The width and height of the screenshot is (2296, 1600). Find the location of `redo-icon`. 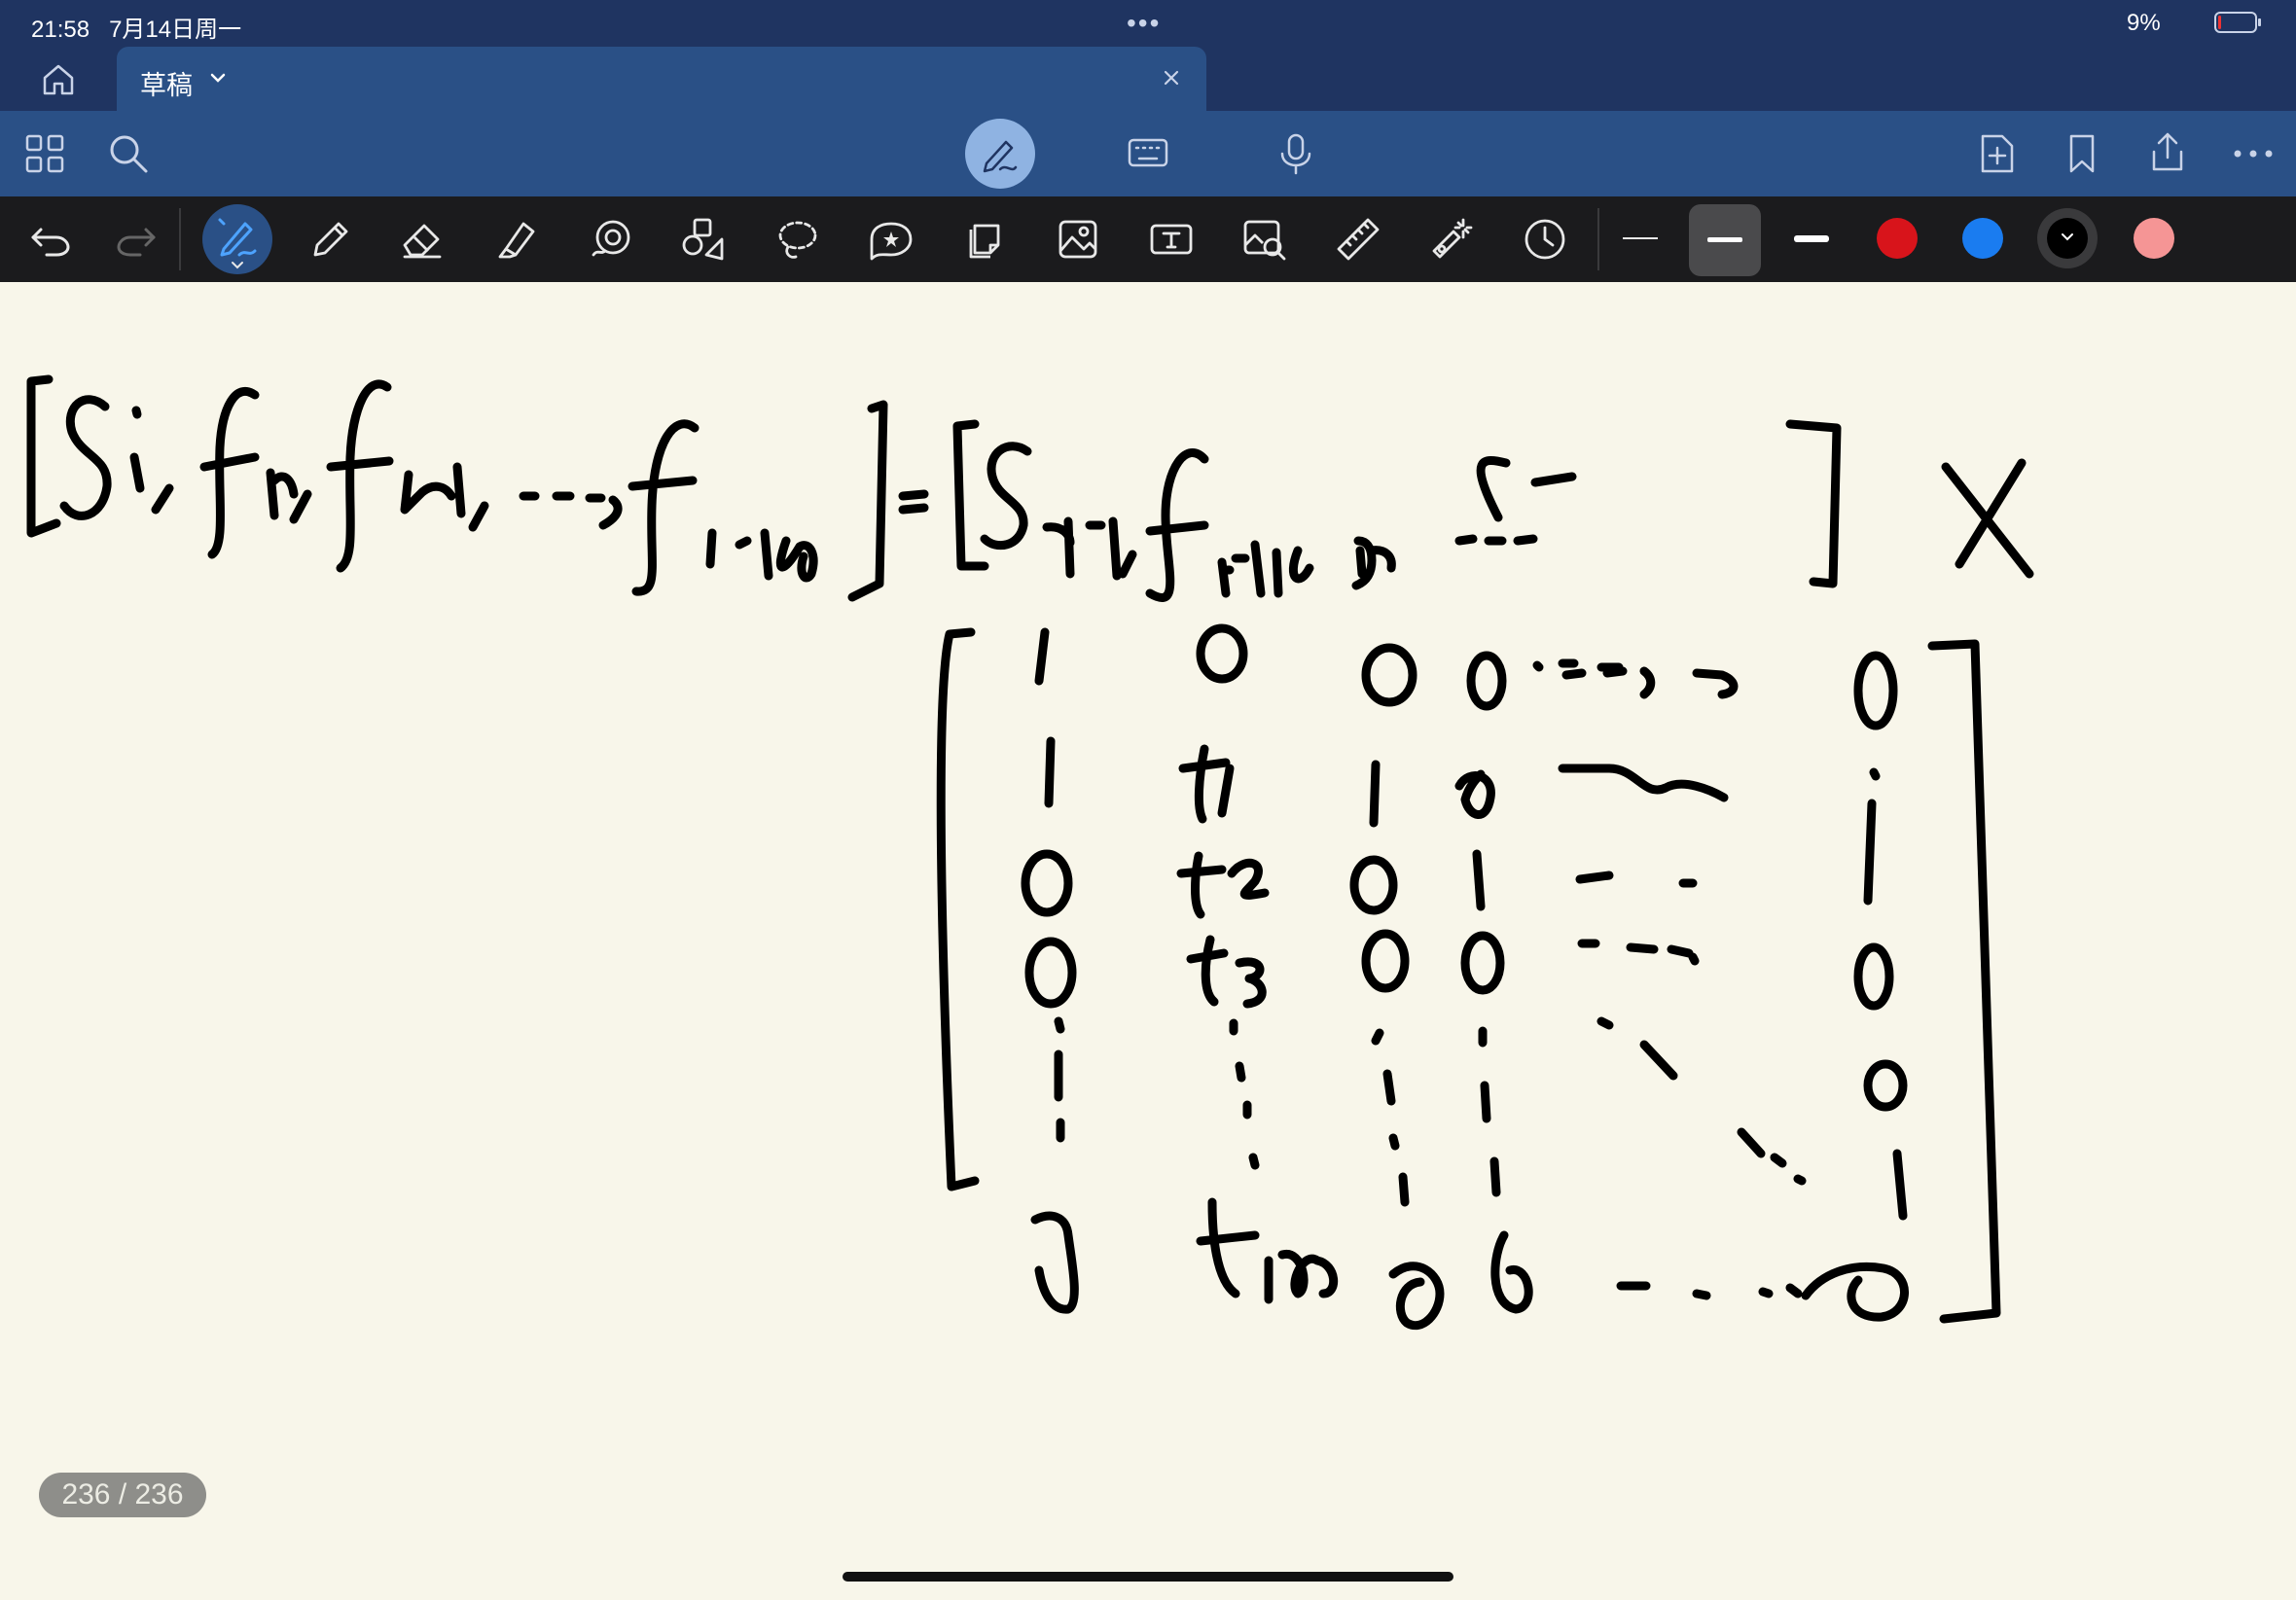

redo-icon is located at coordinates (136, 239).